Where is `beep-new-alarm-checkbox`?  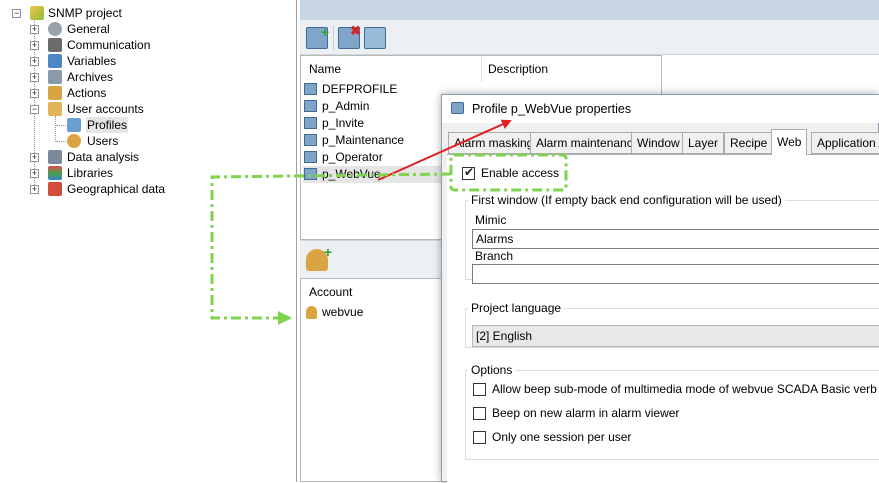
beep-new-alarm-checkbox is located at coordinates (479, 413).